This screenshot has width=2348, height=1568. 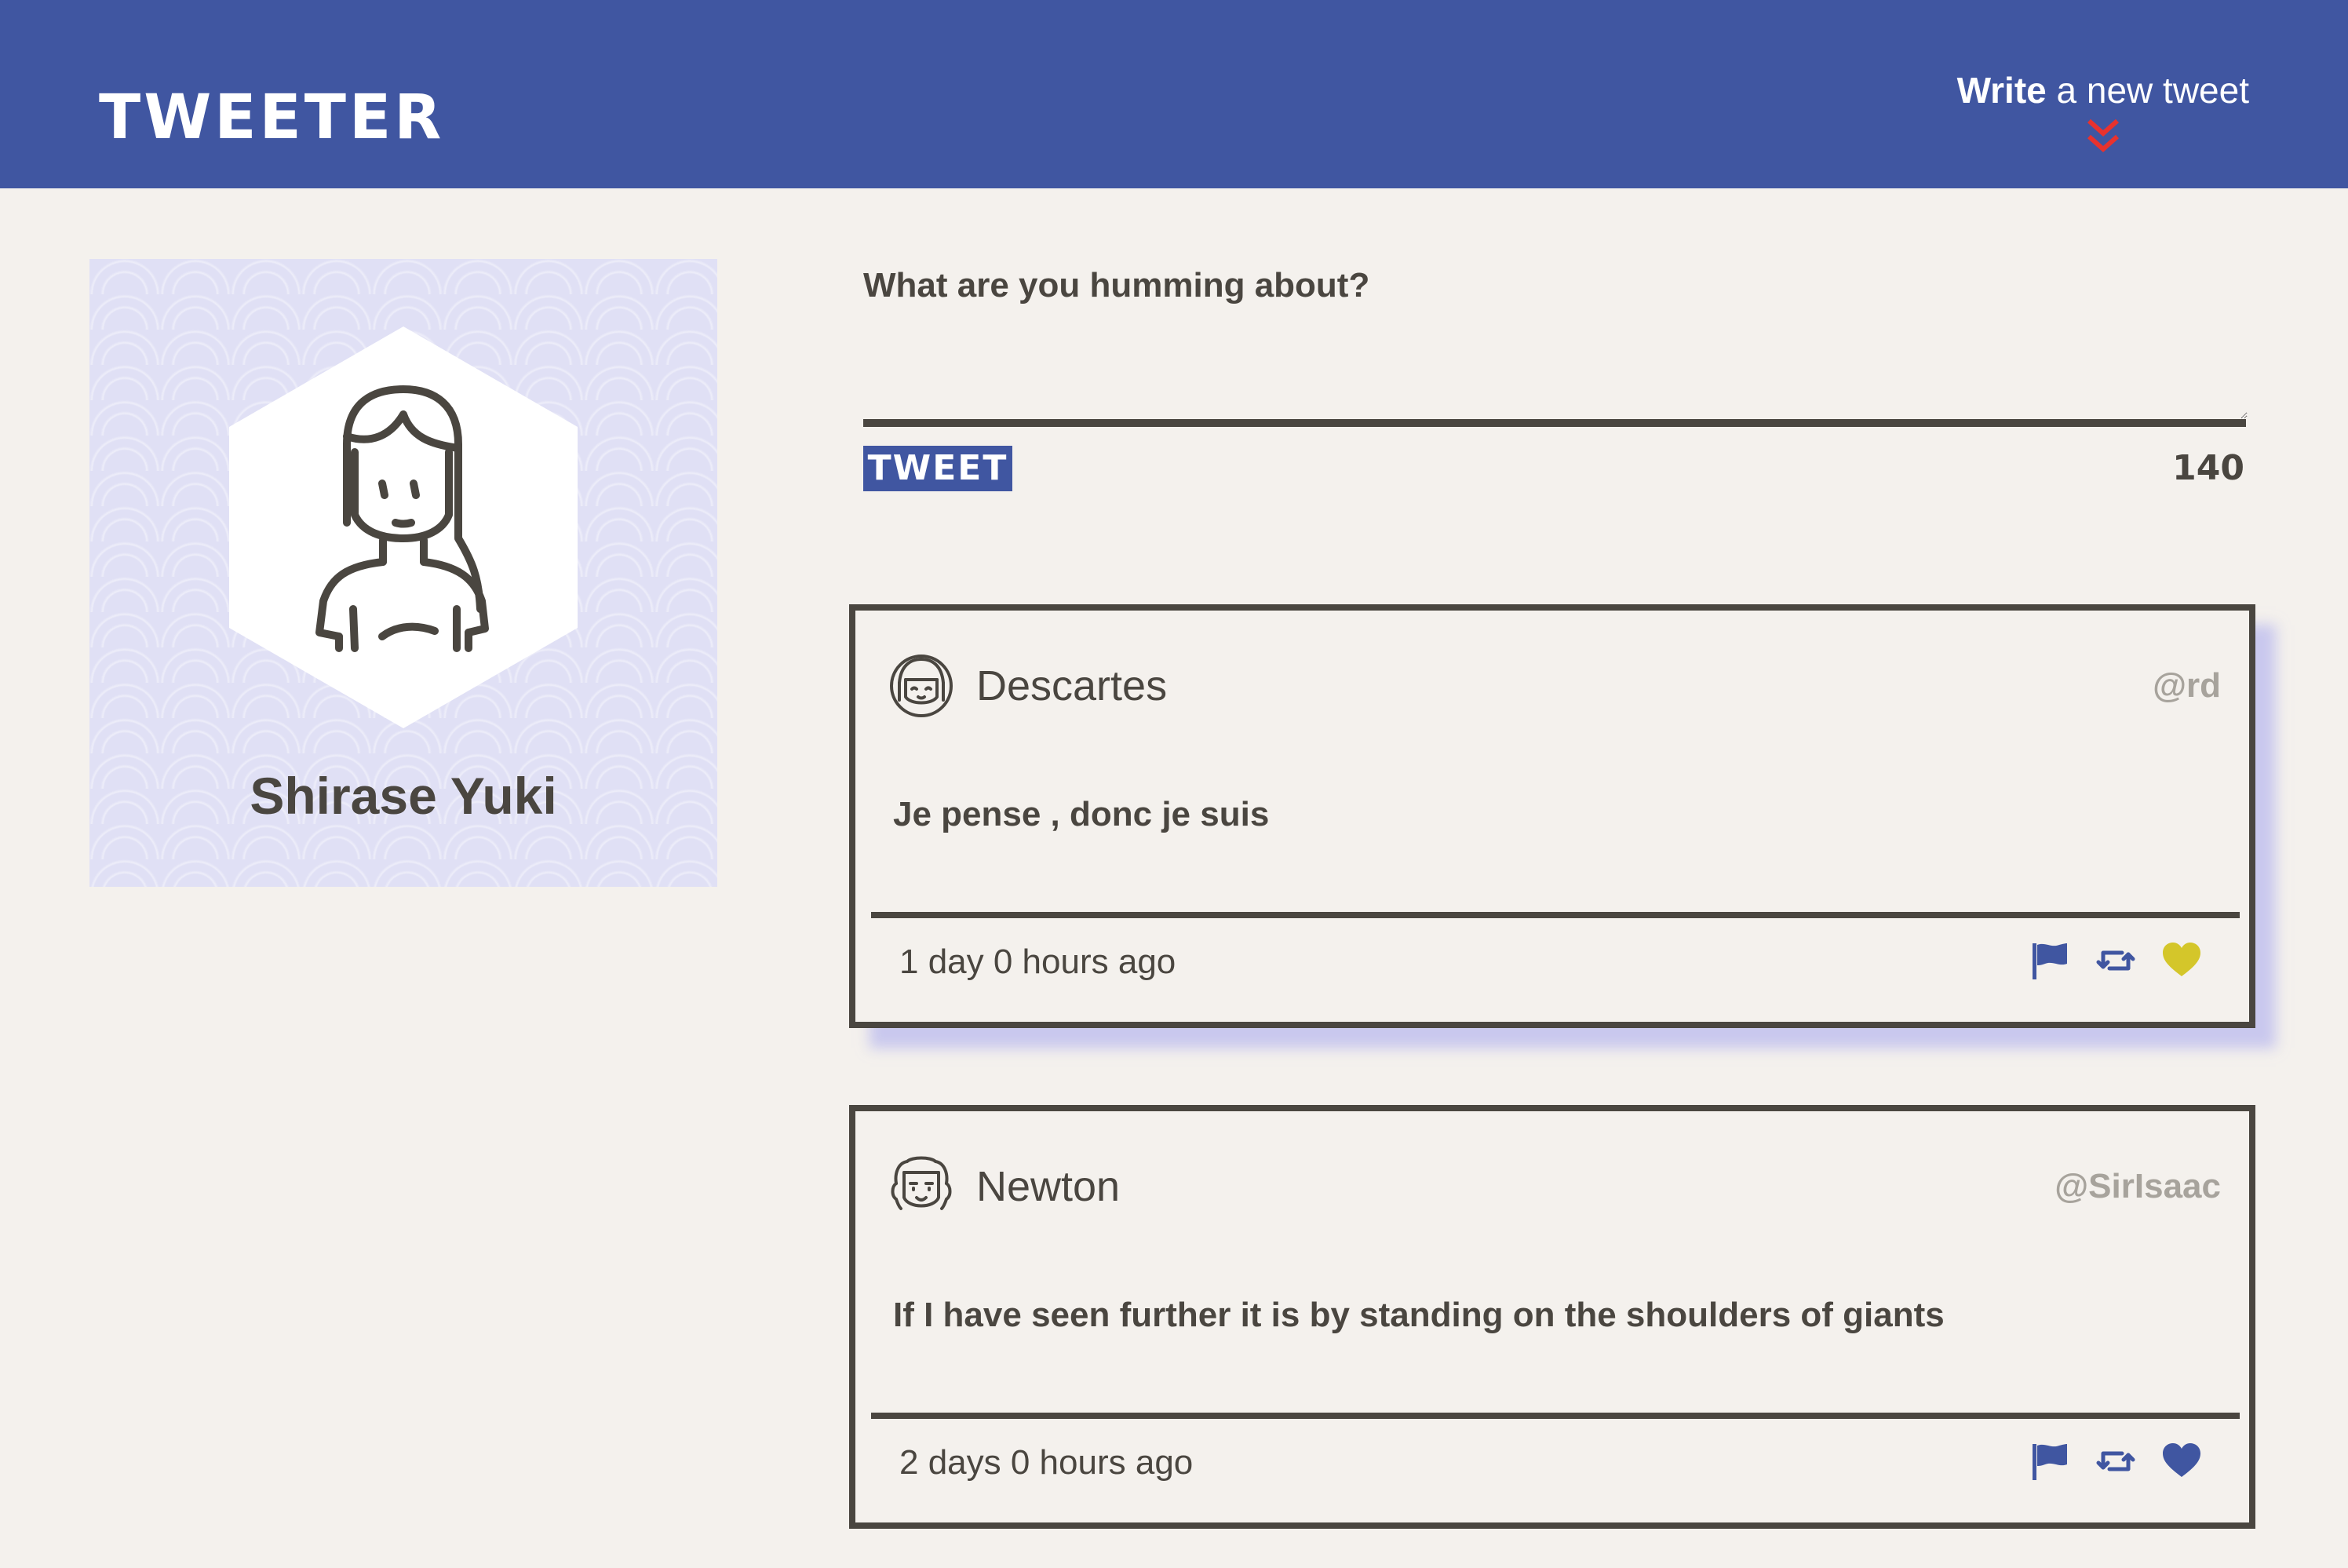 What do you see at coordinates (1117, 285) in the screenshot?
I see `composer-label: What are you humming about?` at bounding box center [1117, 285].